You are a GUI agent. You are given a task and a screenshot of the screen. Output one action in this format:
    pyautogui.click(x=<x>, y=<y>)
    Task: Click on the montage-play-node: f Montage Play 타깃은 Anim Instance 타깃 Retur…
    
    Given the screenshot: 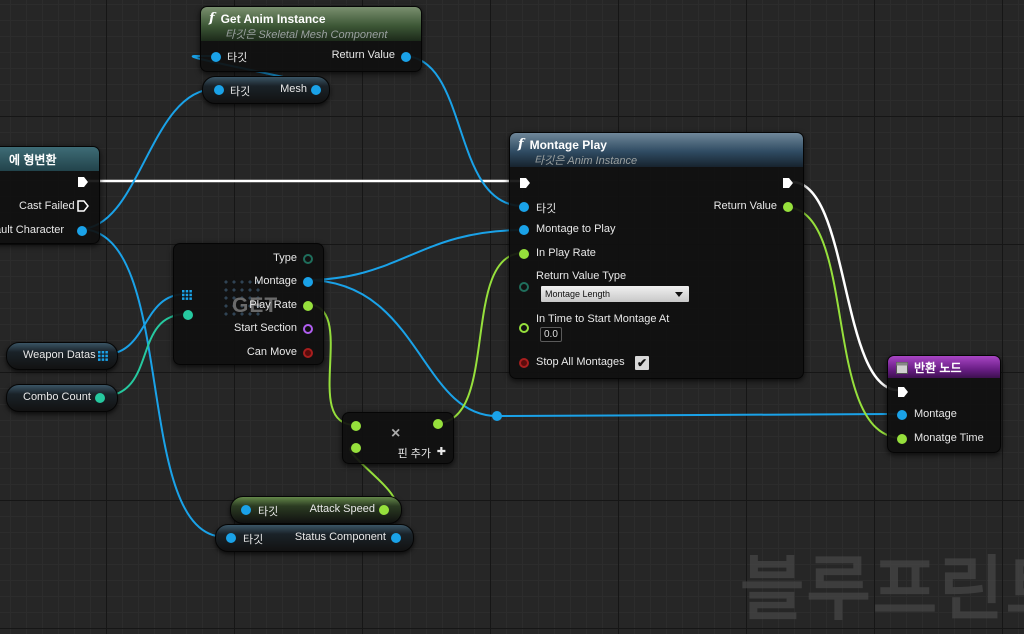 What is the action you would take?
    pyautogui.click(x=656, y=255)
    